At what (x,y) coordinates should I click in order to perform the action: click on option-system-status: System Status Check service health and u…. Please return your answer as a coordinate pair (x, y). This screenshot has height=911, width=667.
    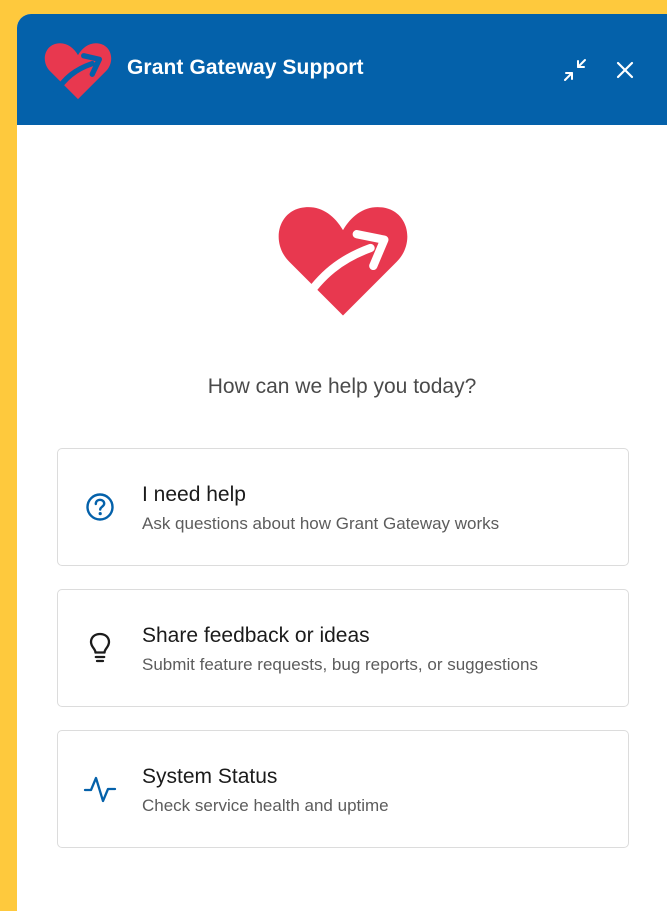
    Looking at the image, I should click on (343, 789).